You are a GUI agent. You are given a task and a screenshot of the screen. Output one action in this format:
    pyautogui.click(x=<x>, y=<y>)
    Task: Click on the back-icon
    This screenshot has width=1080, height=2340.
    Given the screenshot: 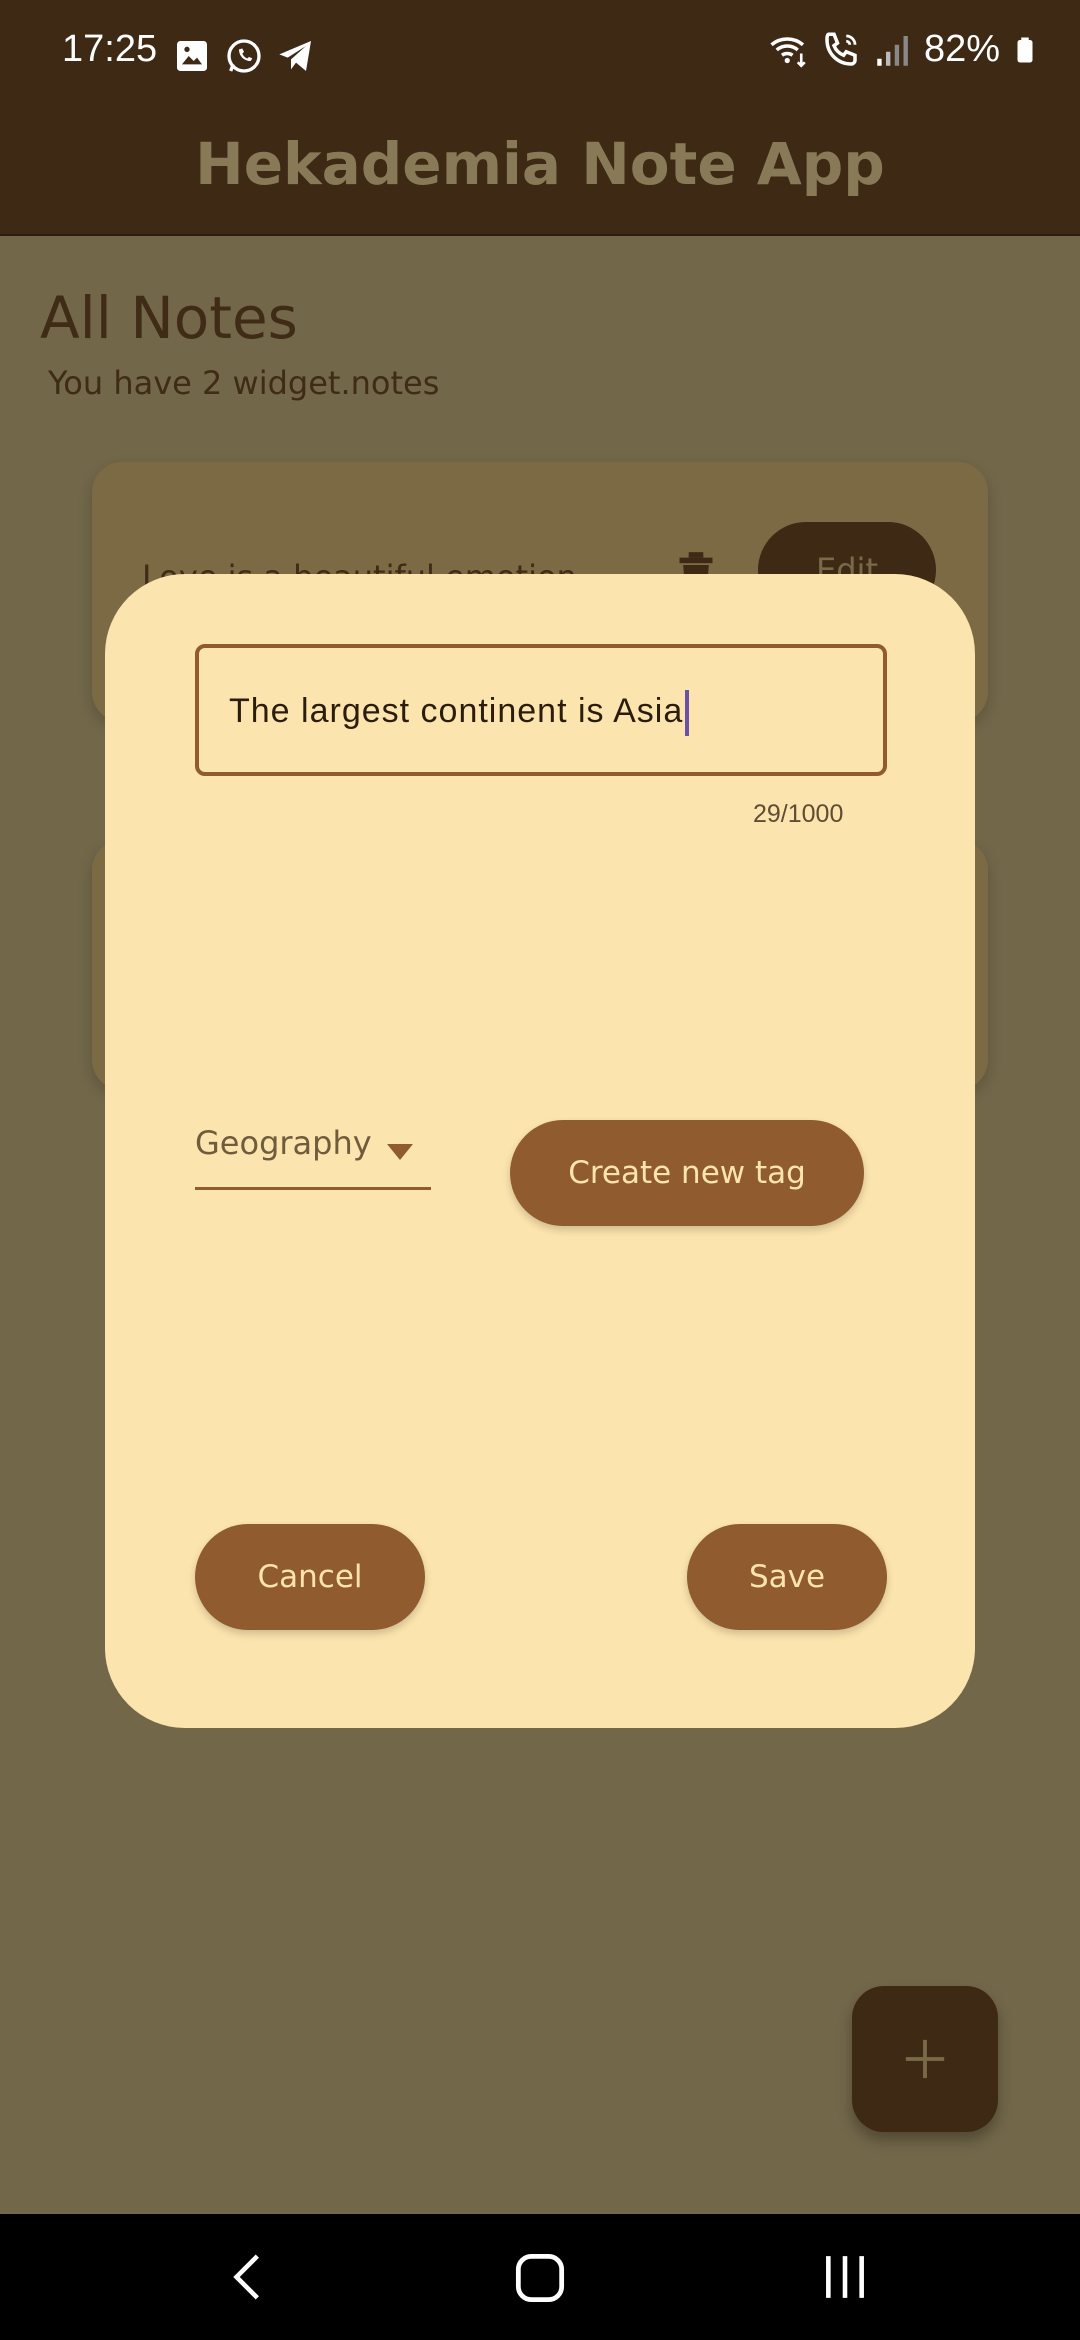 What is the action you would take?
    pyautogui.click(x=249, y=2277)
    